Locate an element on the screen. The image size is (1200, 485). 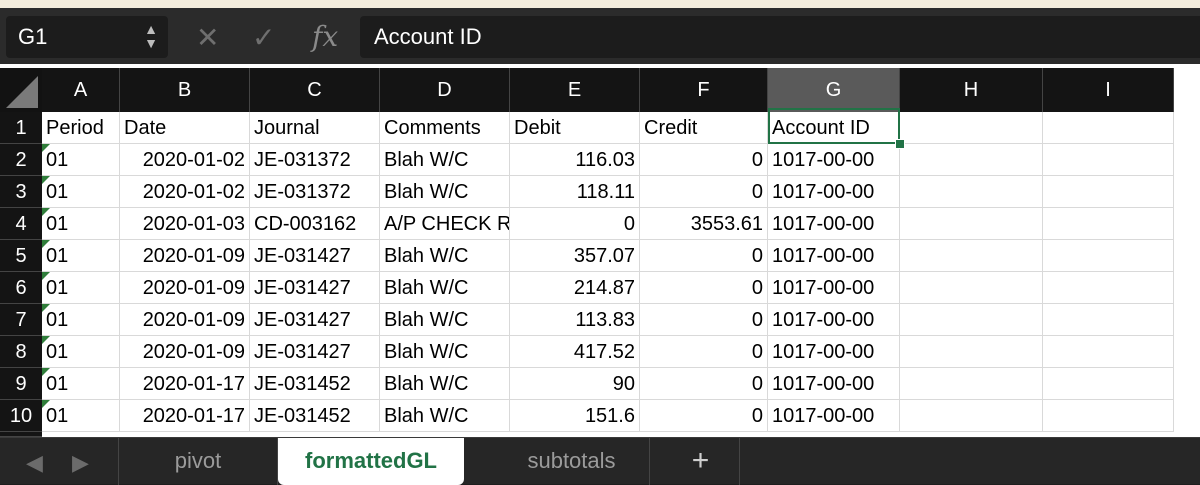
header-cell-date: Date is located at coordinates (185, 128).